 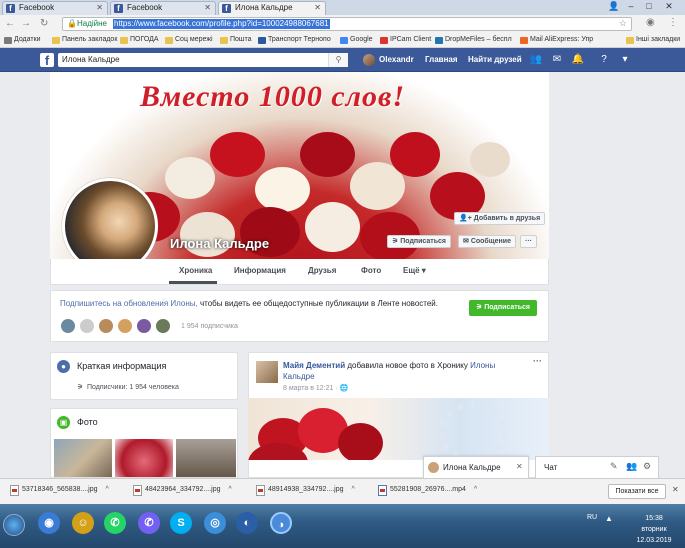 I want to click on tab-photos: Фото, so click(x=371, y=270).